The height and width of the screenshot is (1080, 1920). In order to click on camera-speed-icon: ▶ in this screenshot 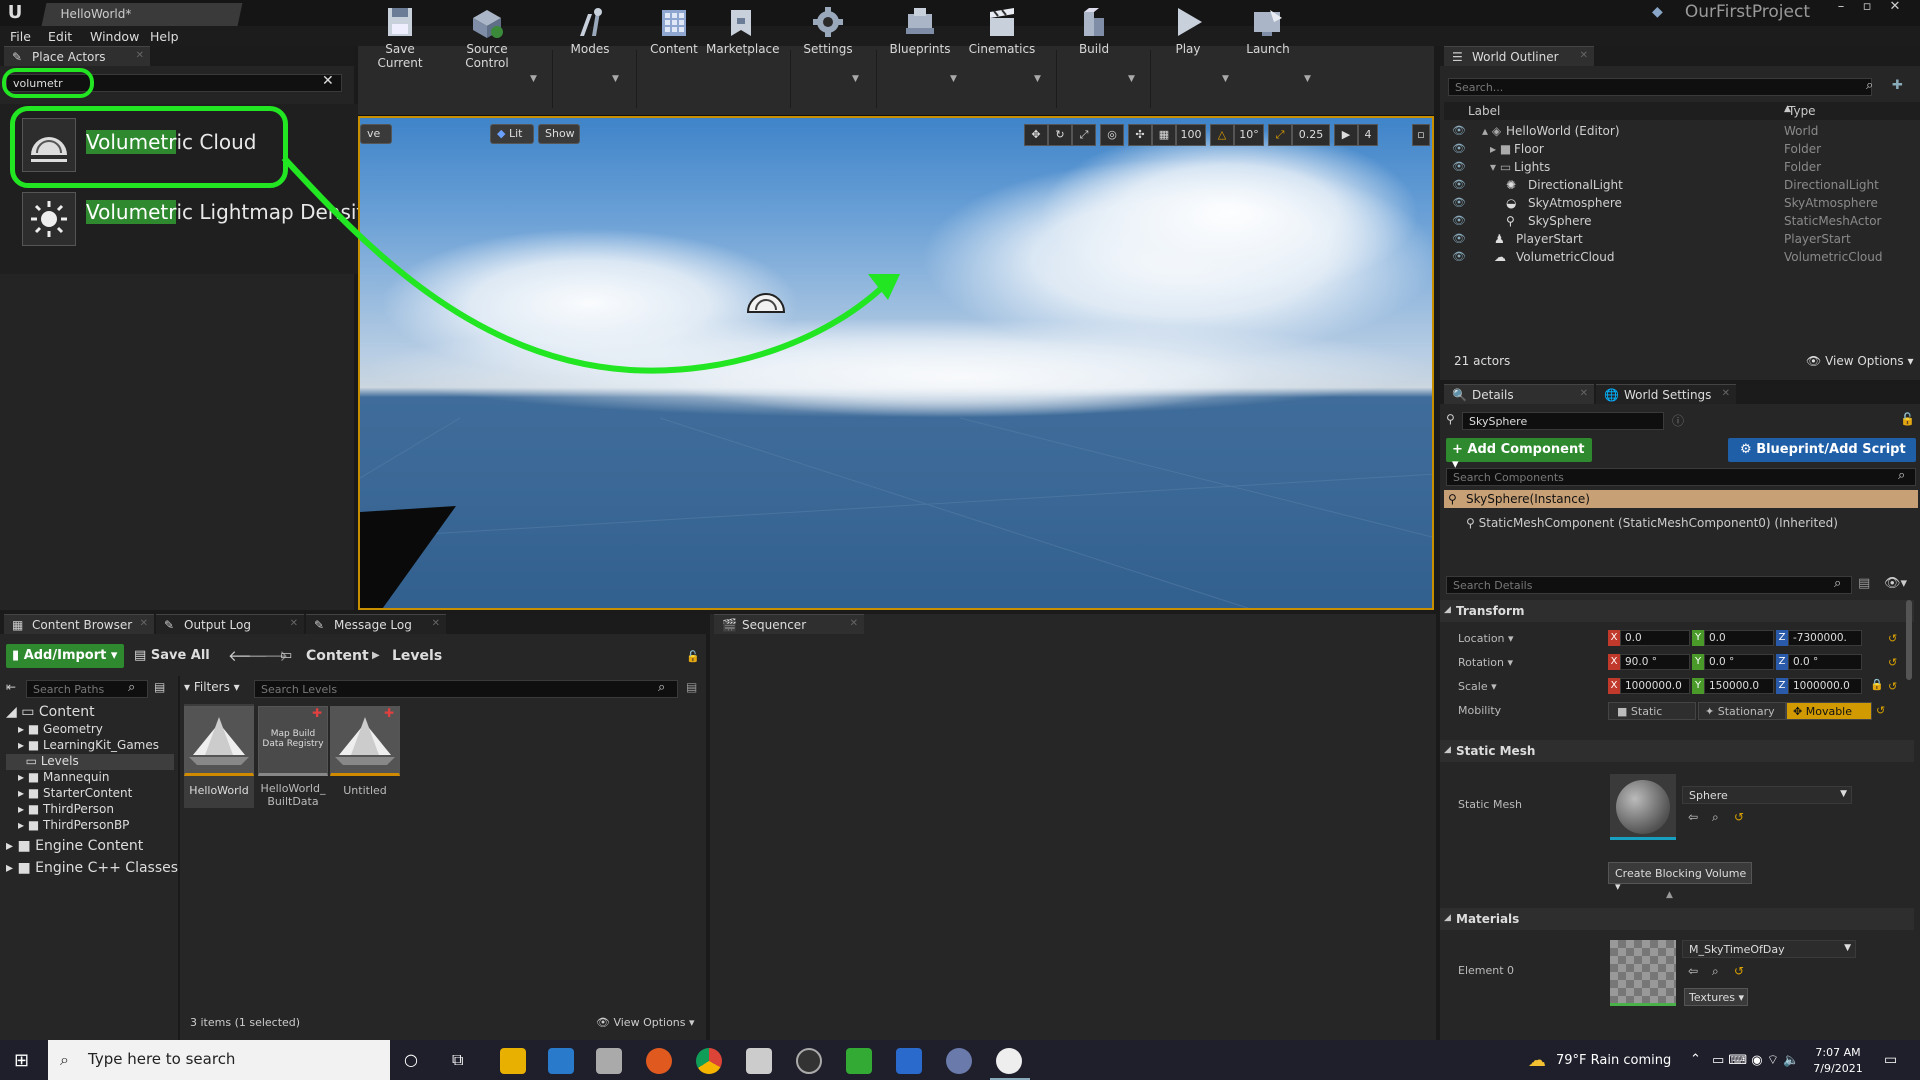, I will do `click(1346, 135)`.